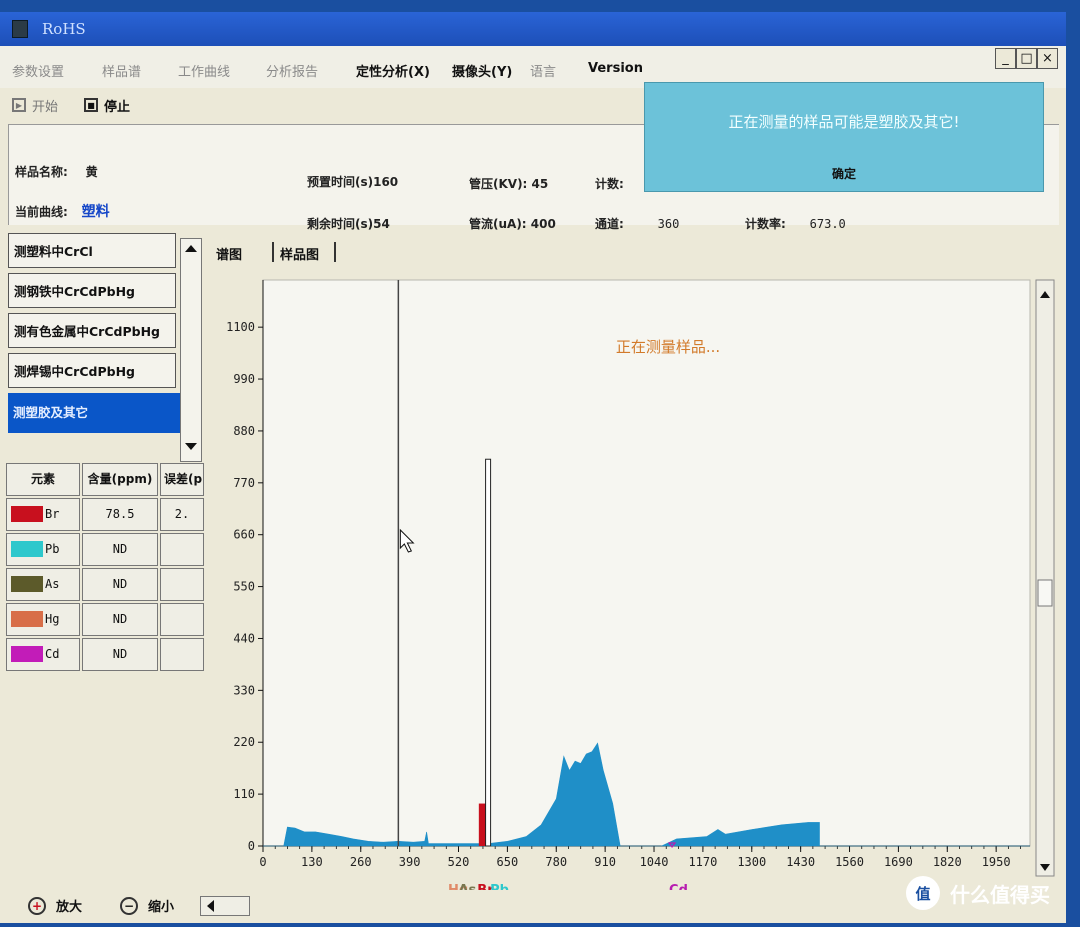 The height and width of the screenshot is (927, 1080). Describe the element at coordinates (849, 862) in the screenshot. I see `x-tick-label: 1560` at that location.